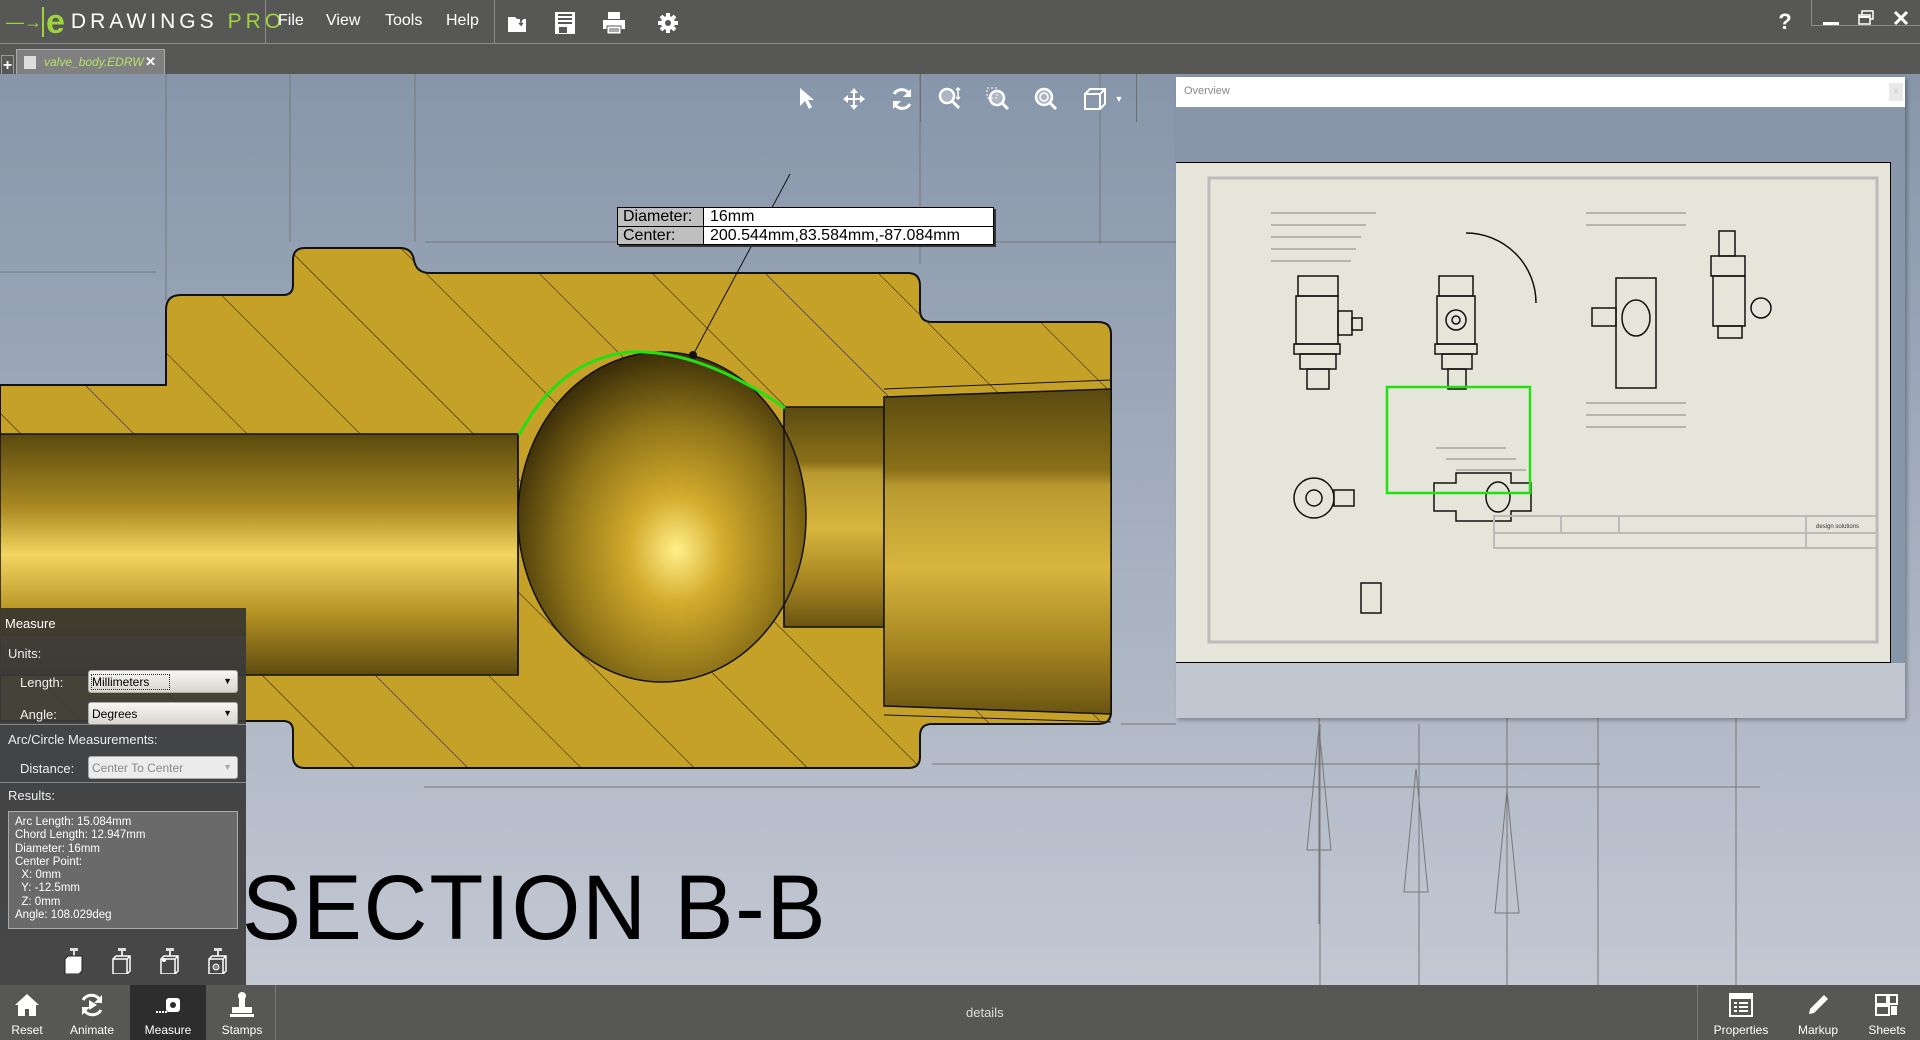  I want to click on ball-cavity, so click(662, 517).